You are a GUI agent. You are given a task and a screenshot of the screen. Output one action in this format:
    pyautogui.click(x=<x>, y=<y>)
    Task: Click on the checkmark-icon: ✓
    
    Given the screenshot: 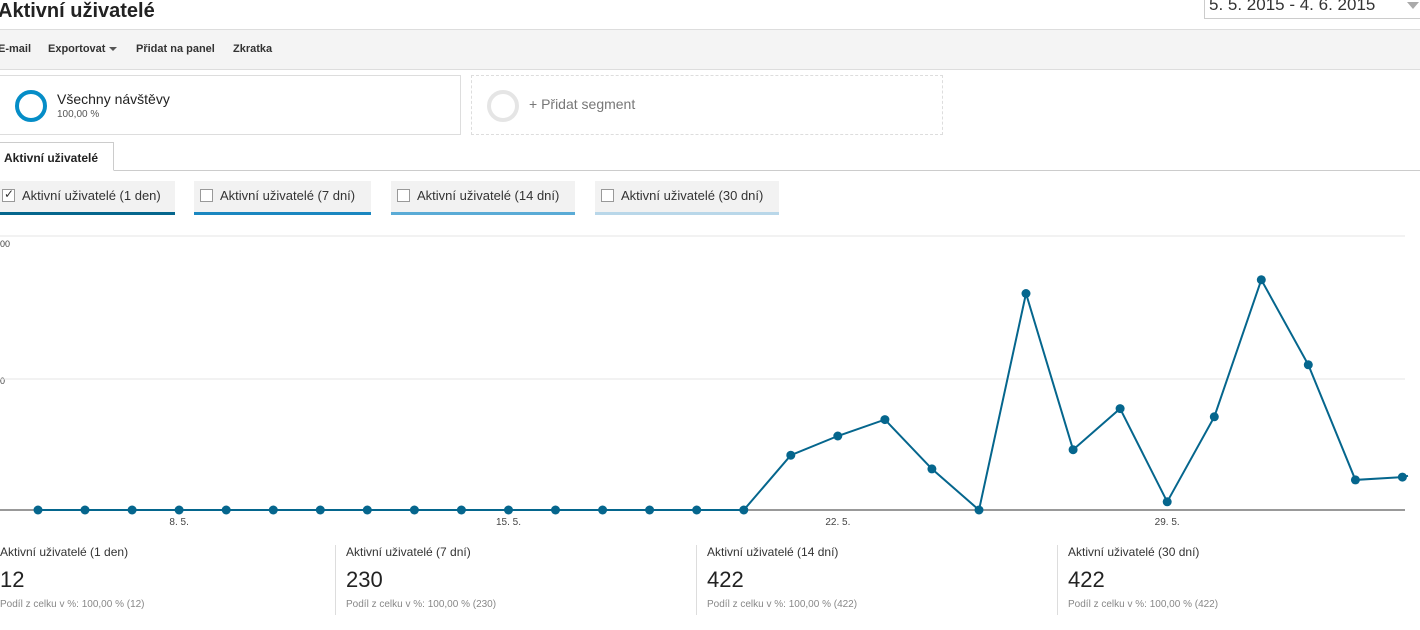 What is the action you would take?
    pyautogui.click(x=9, y=194)
    